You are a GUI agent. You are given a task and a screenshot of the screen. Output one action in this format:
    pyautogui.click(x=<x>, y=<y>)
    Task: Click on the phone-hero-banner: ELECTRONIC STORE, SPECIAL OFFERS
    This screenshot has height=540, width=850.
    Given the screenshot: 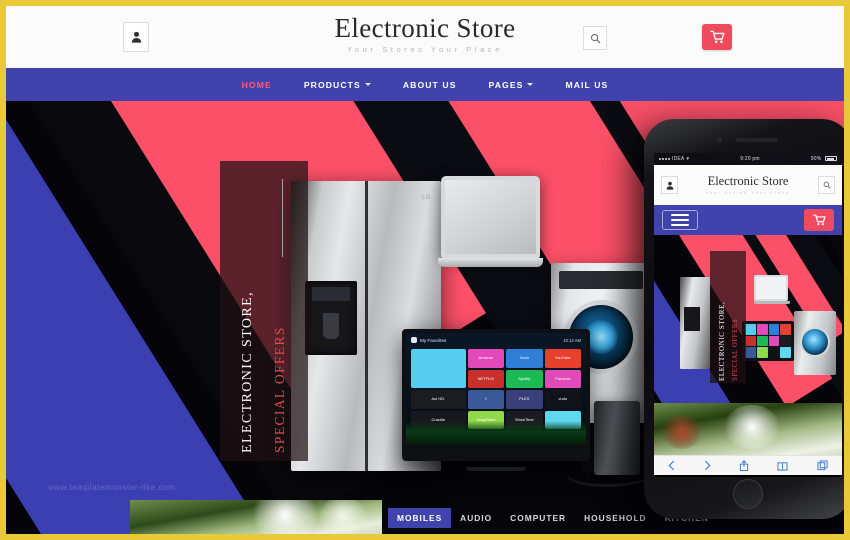 What is the action you would take?
    pyautogui.click(x=748, y=319)
    